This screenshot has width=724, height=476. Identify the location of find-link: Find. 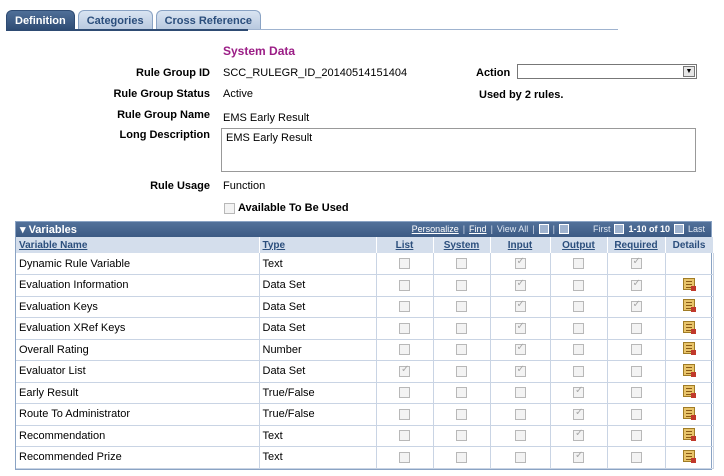
(478, 229).